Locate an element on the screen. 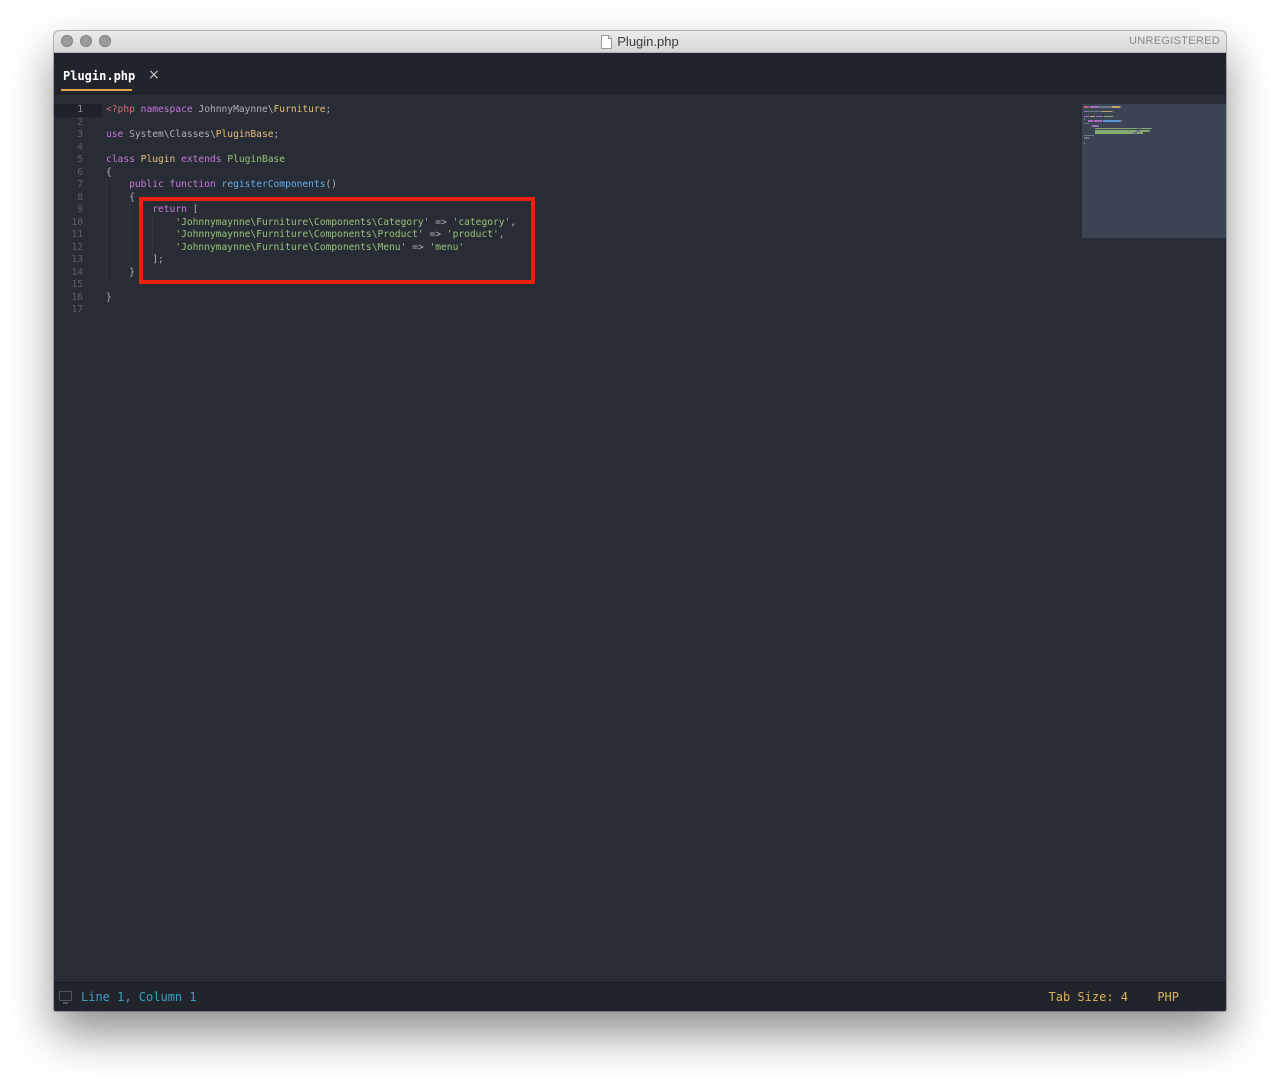 The height and width of the screenshot is (1088, 1280). tab-label: Plugin.php is located at coordinates (99, 76).